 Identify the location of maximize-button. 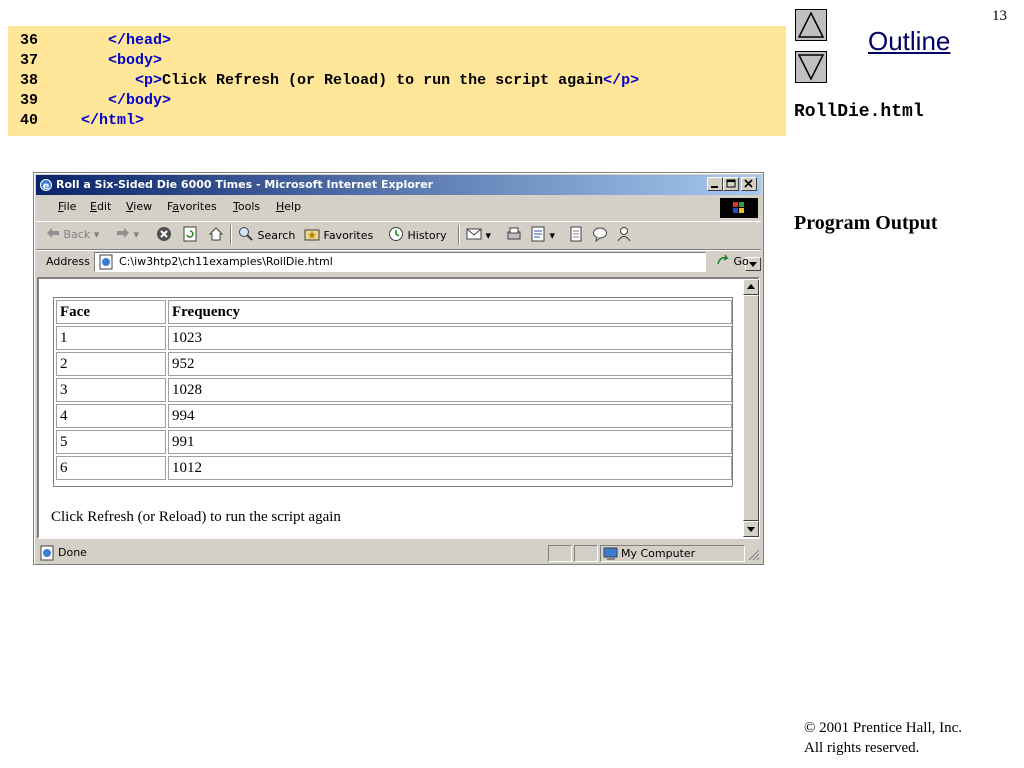
(731, 184).